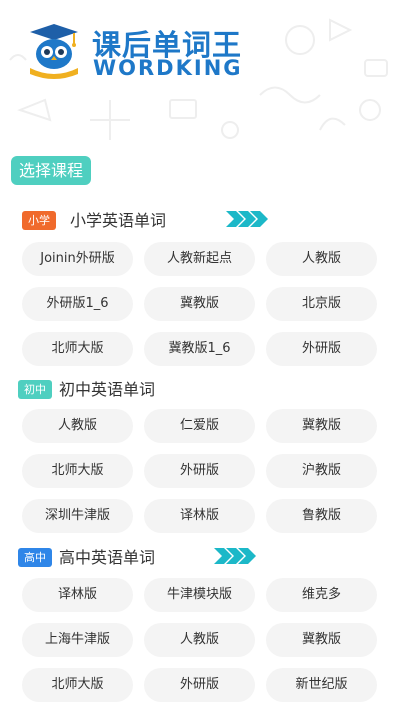  What do you see at coordinates (35, 557) in the screenshot?
I see `level-badge-high: 高中` at bounding box center [35, 557].